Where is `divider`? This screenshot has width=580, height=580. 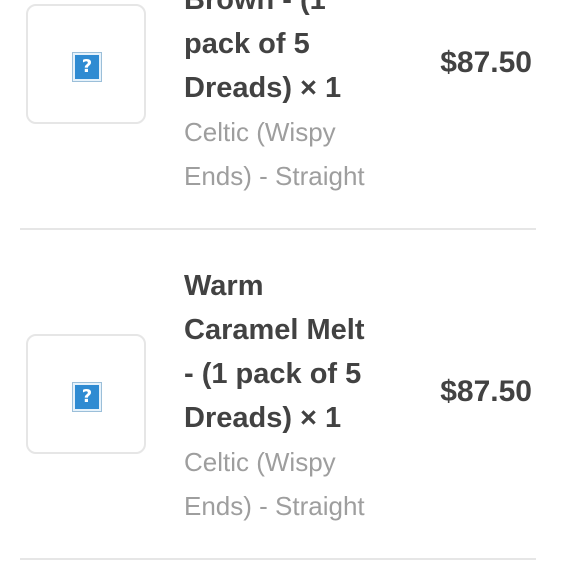
divider is located at coordinates (278, 559).